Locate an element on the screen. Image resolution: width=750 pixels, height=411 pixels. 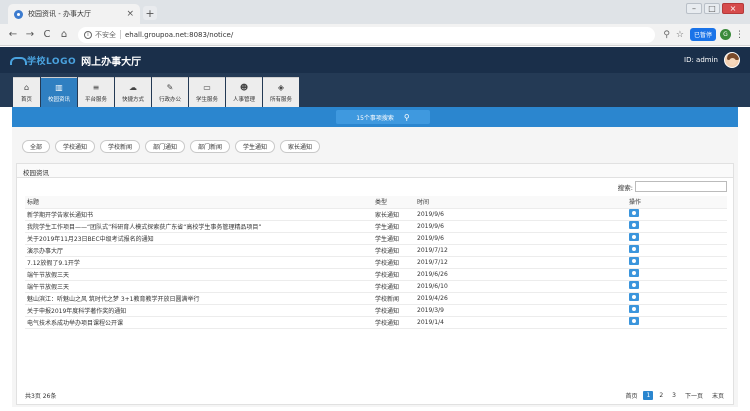
url-input: i 不安全 ehall.groupoa.net:8083/notice/ is located at coordinates (367, 34).